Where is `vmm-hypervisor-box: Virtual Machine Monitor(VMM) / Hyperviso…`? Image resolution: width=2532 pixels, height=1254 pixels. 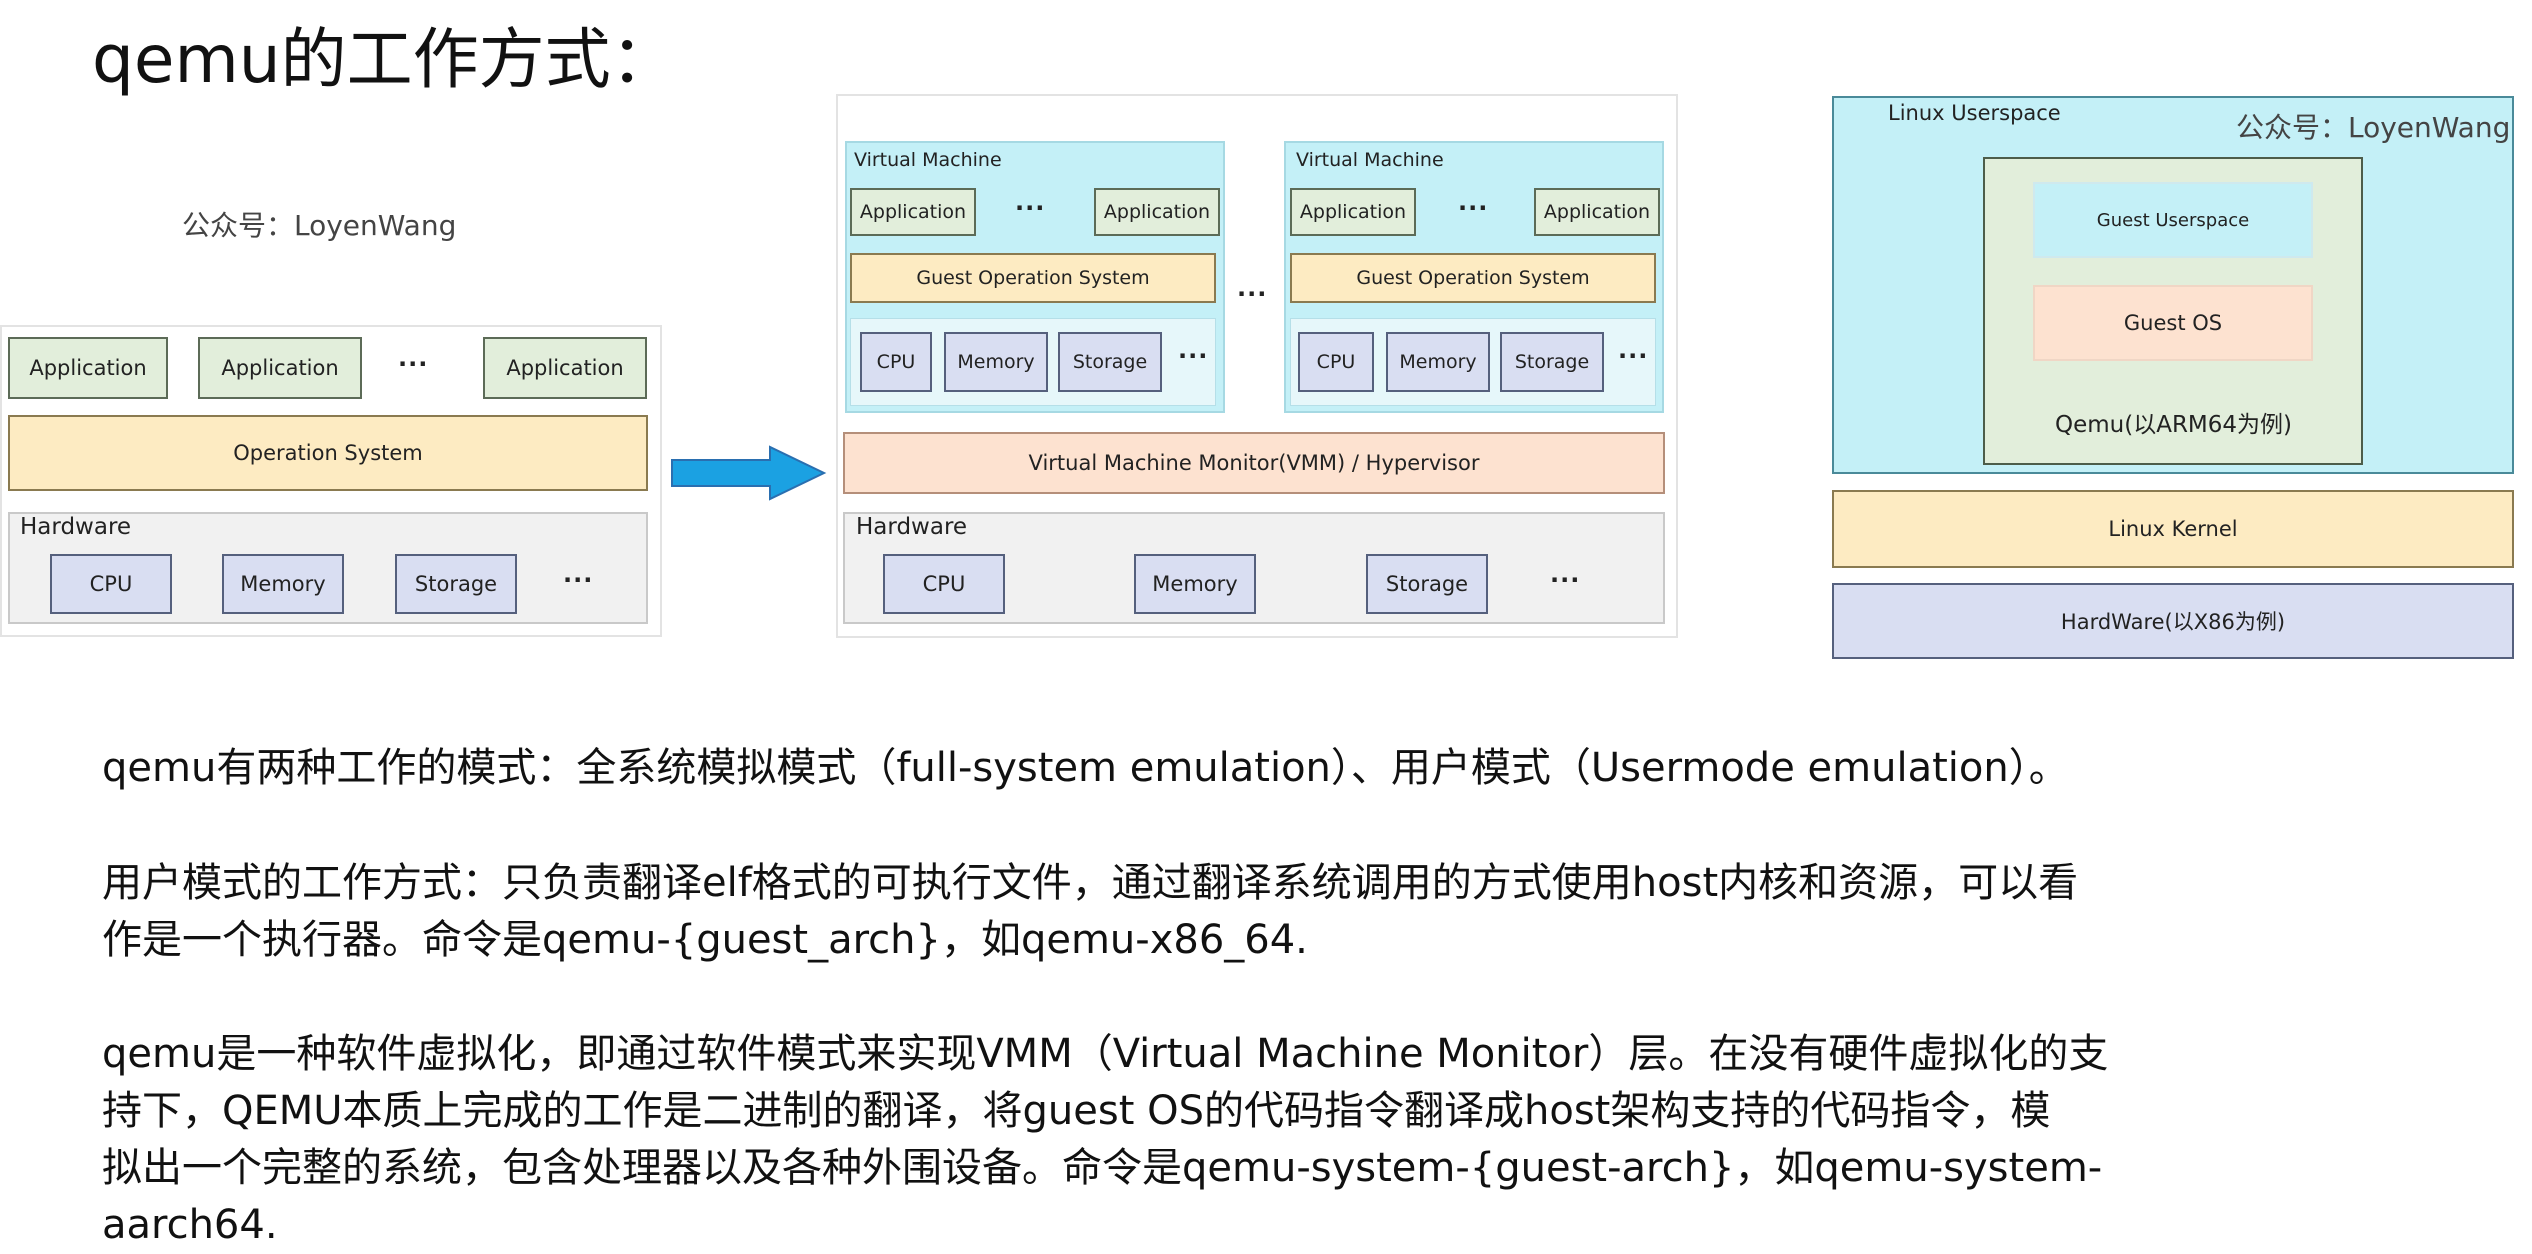
vmm-hypervisor-box: Virtual Machine Monitor(VMM) / Hyperviso… is located at coordinates (1254, 463).